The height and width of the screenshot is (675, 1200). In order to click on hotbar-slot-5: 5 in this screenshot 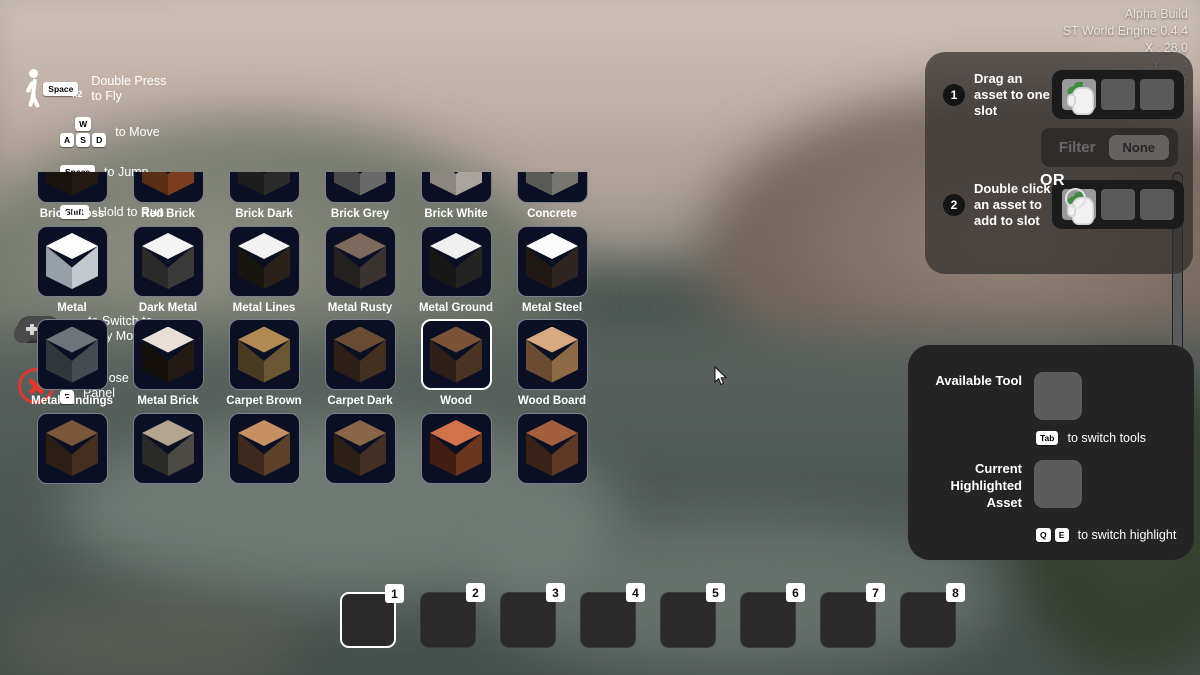, I will do `click(692, 615)`.